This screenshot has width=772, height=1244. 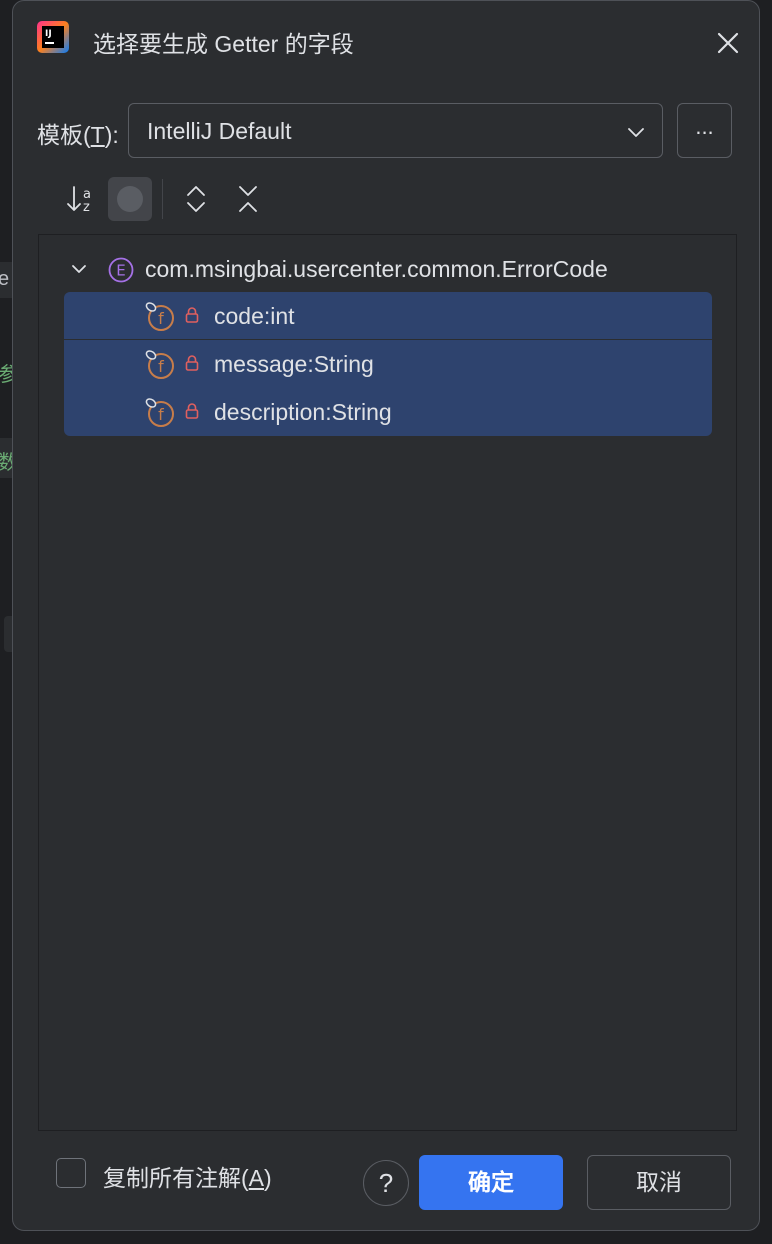 I want to click on circle-icon, so click(x=130, y=199).